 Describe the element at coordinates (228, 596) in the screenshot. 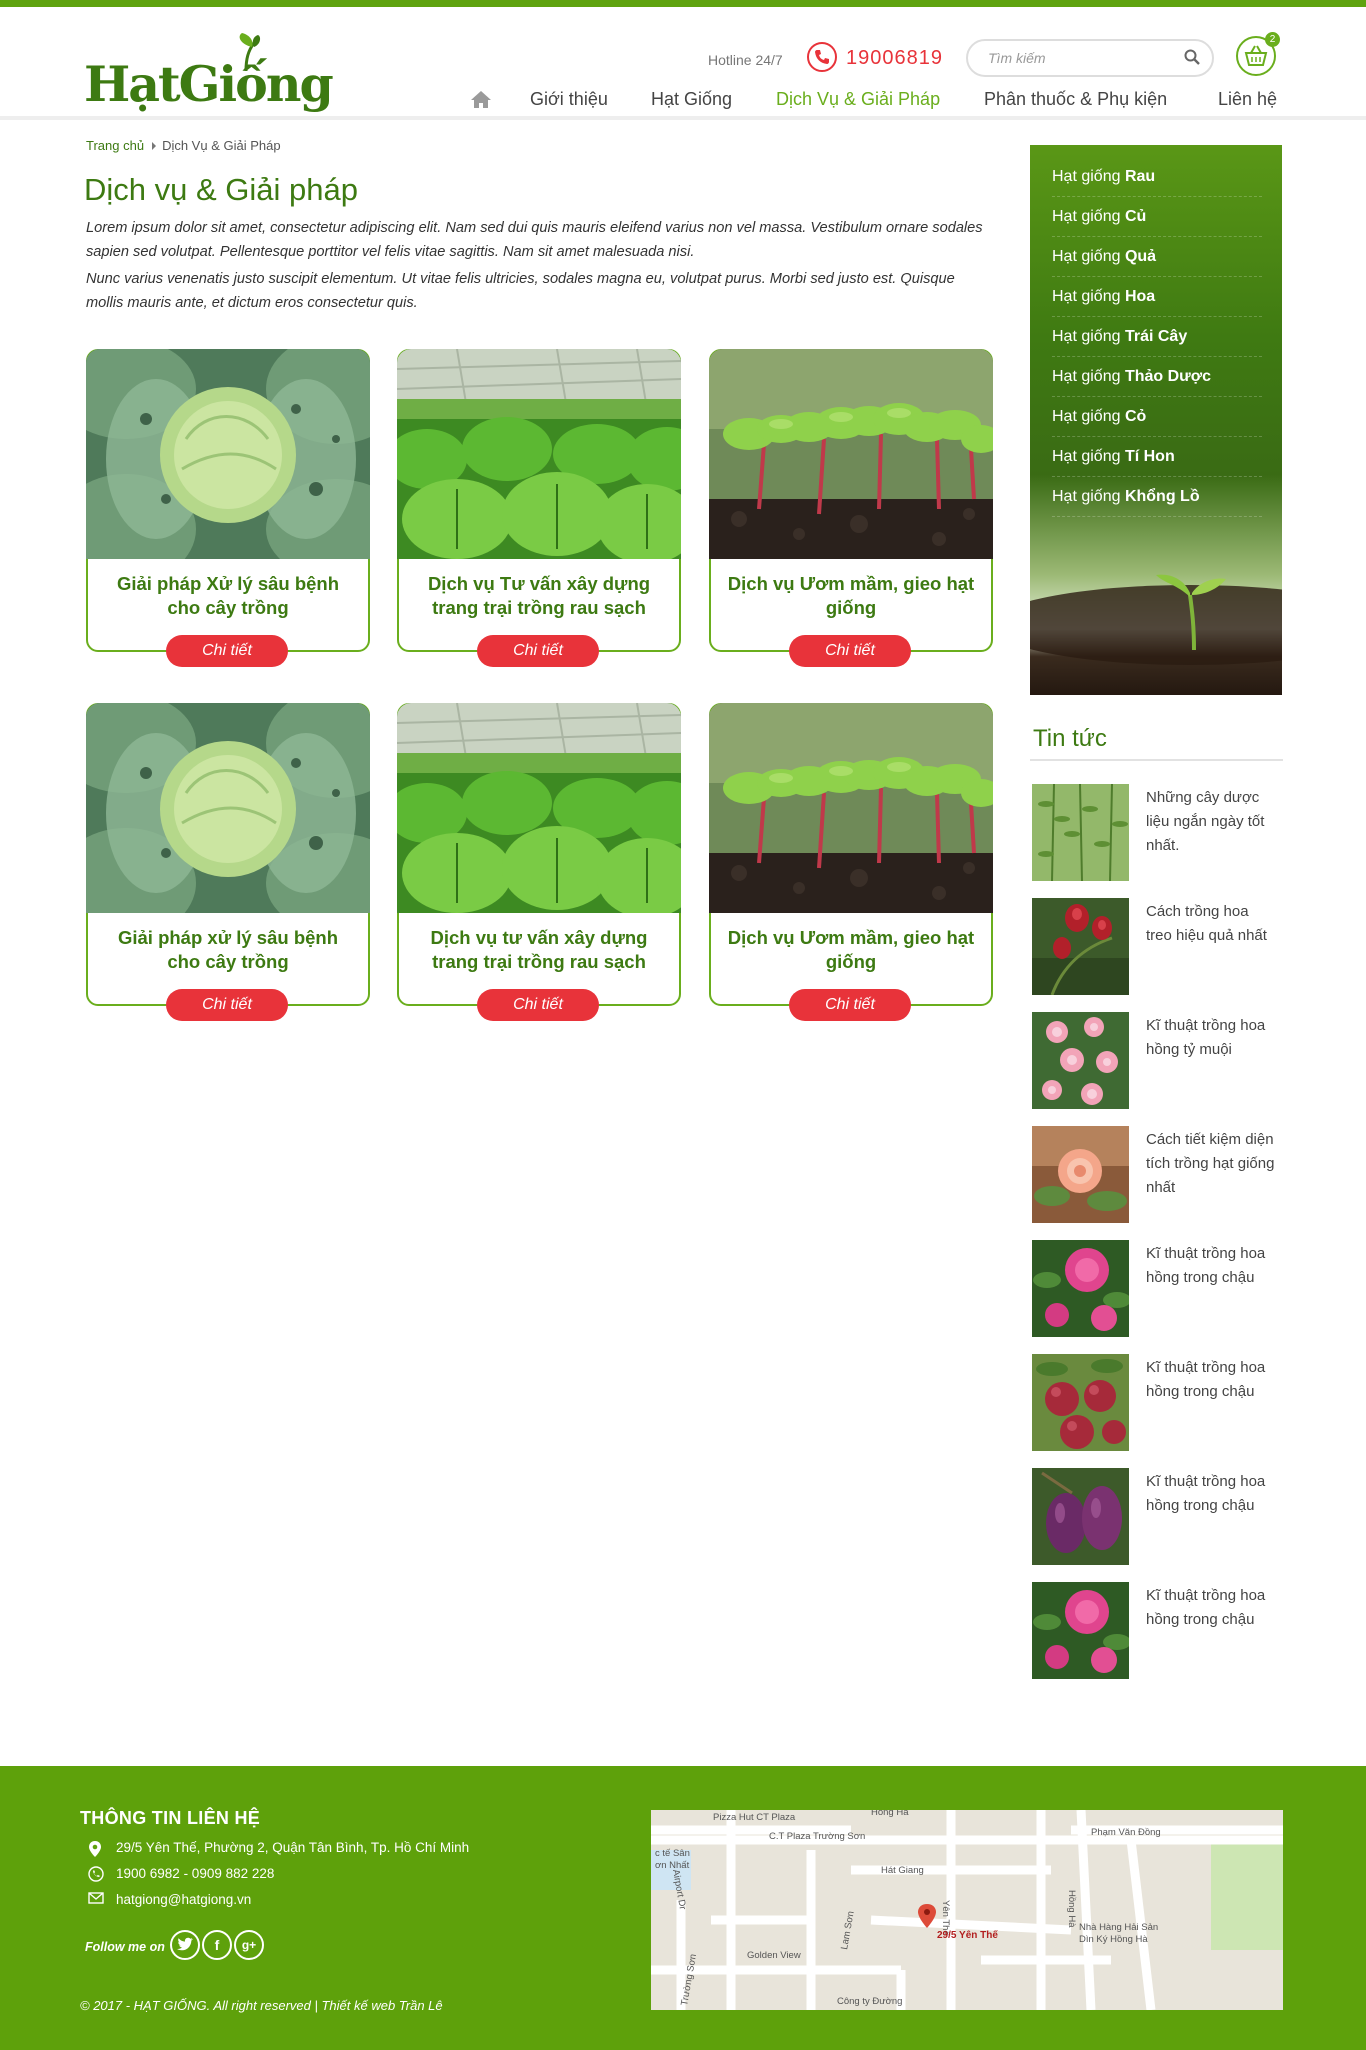

I see `card-title: Giải pháp Xử lý sâu bệnh cho cây trồng` at that location.